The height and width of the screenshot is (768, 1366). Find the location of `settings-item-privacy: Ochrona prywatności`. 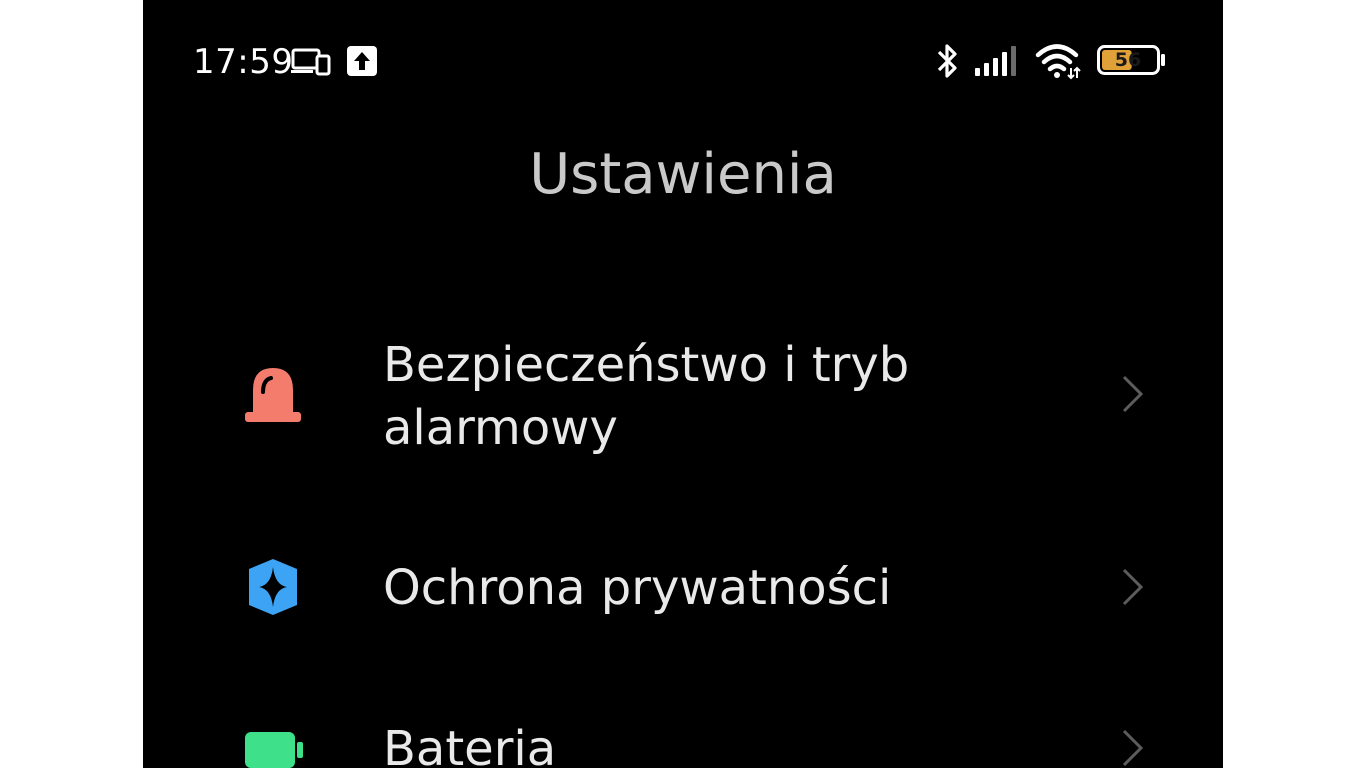

settings-item-privacy: Ochrona prywatności is located at coordinates (683, 590).